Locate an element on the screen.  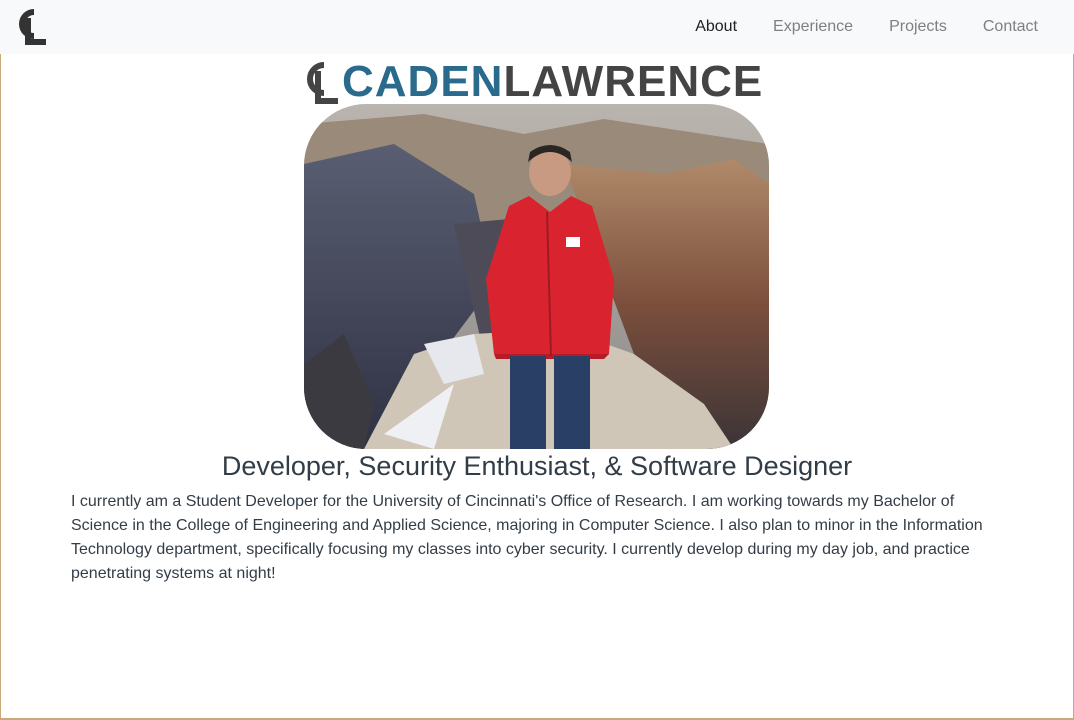
nav-link-about: About is located at coordinates (716, 27).